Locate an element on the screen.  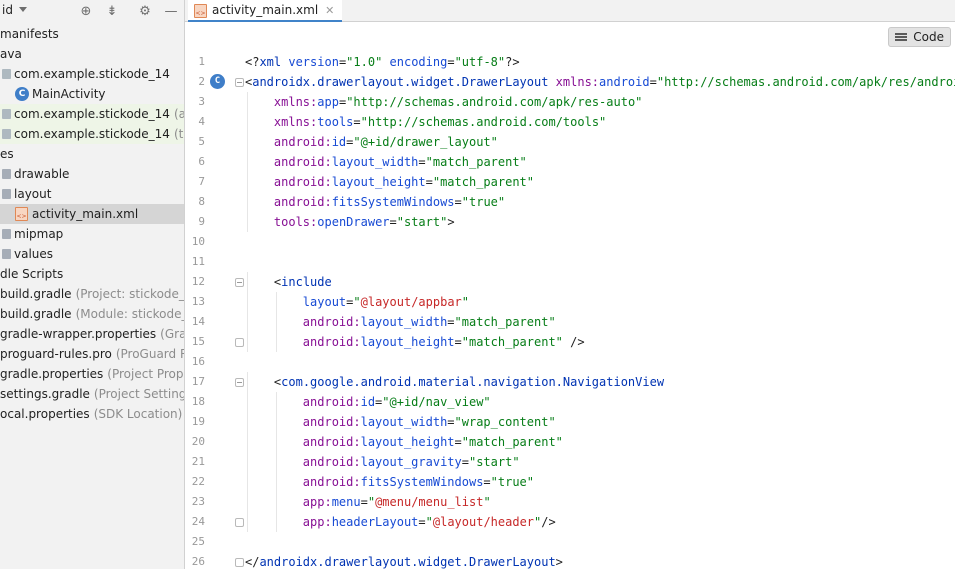
tree-item: activity_main.xml is located at coordinates (92, 214).